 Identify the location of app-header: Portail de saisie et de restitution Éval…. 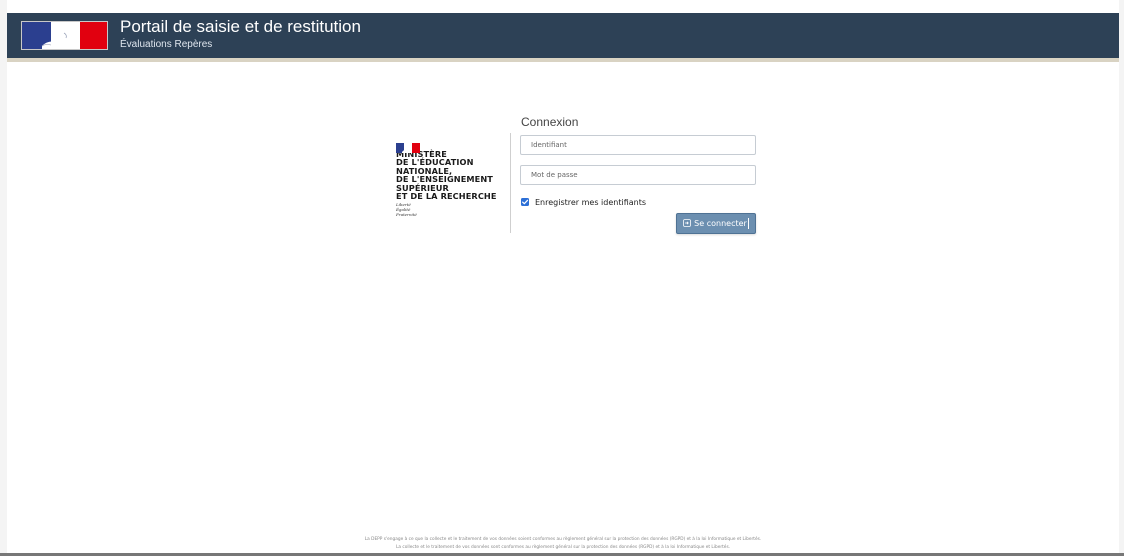
(563, 35).